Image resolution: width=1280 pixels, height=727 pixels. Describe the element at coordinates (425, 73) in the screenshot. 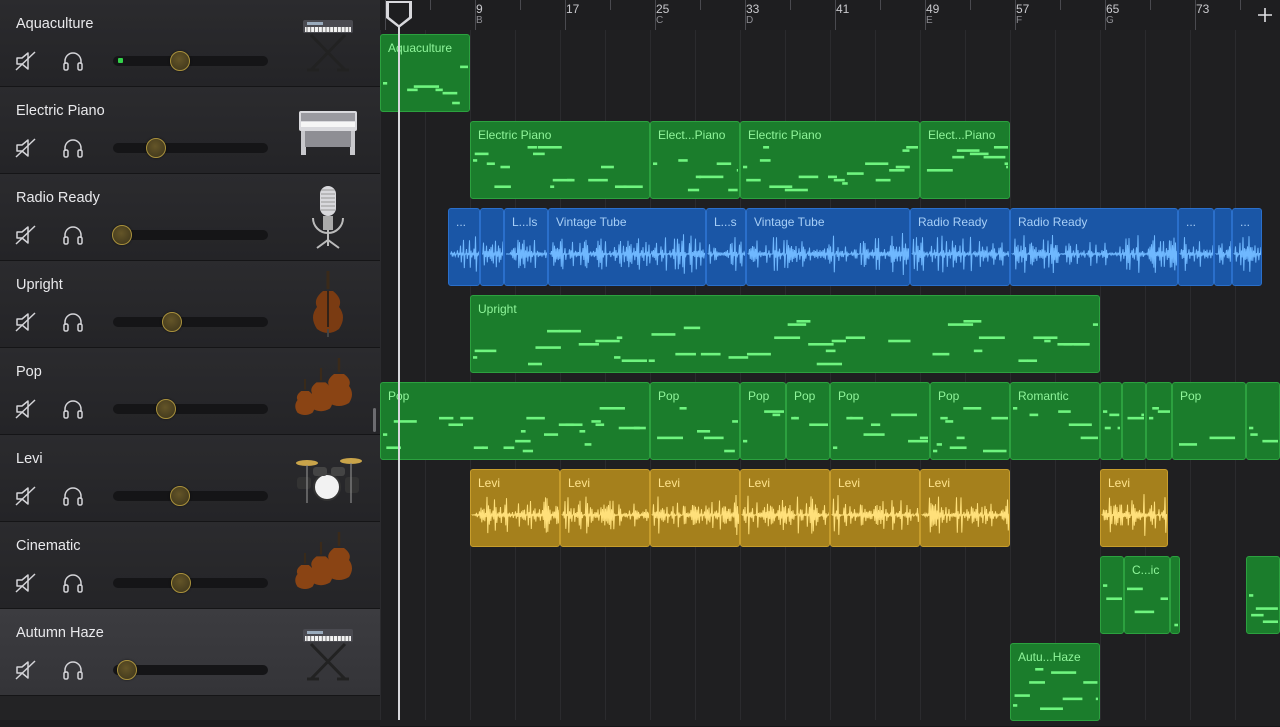

I see `midi-region: Aquaculture` at that location.